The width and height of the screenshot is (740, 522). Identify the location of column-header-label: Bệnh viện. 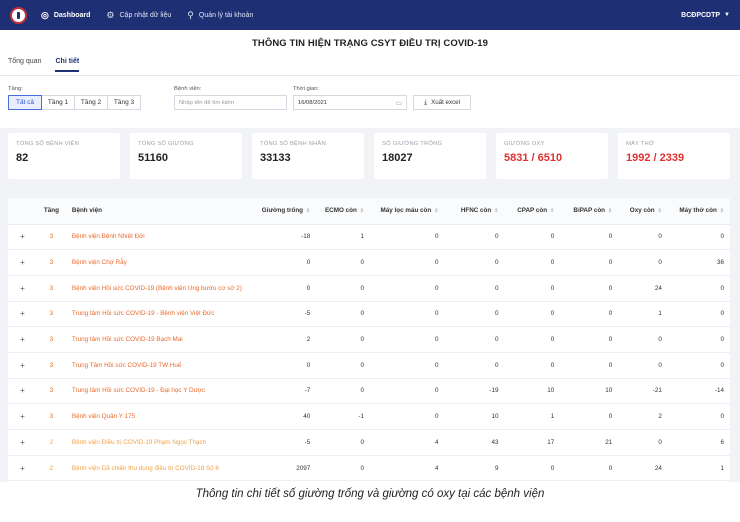
(86, 211).